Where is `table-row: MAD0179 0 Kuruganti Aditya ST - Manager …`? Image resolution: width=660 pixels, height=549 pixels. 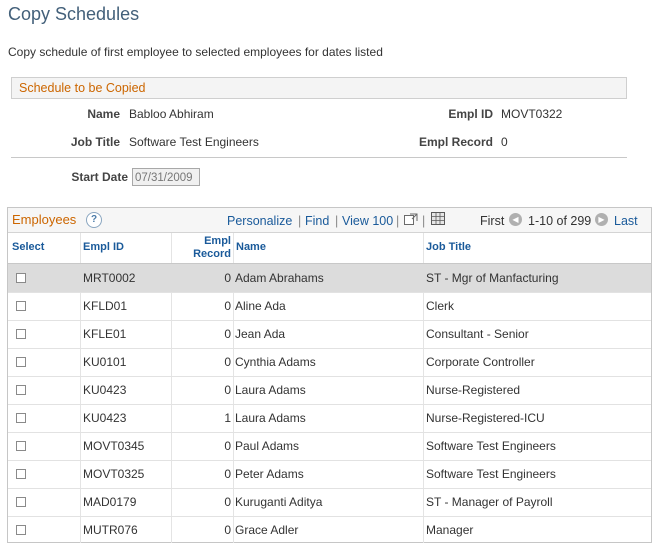
table-row: MAD0179 0 Kuruganti Aditya ST - Manager … is located at coordinates (329, 502).